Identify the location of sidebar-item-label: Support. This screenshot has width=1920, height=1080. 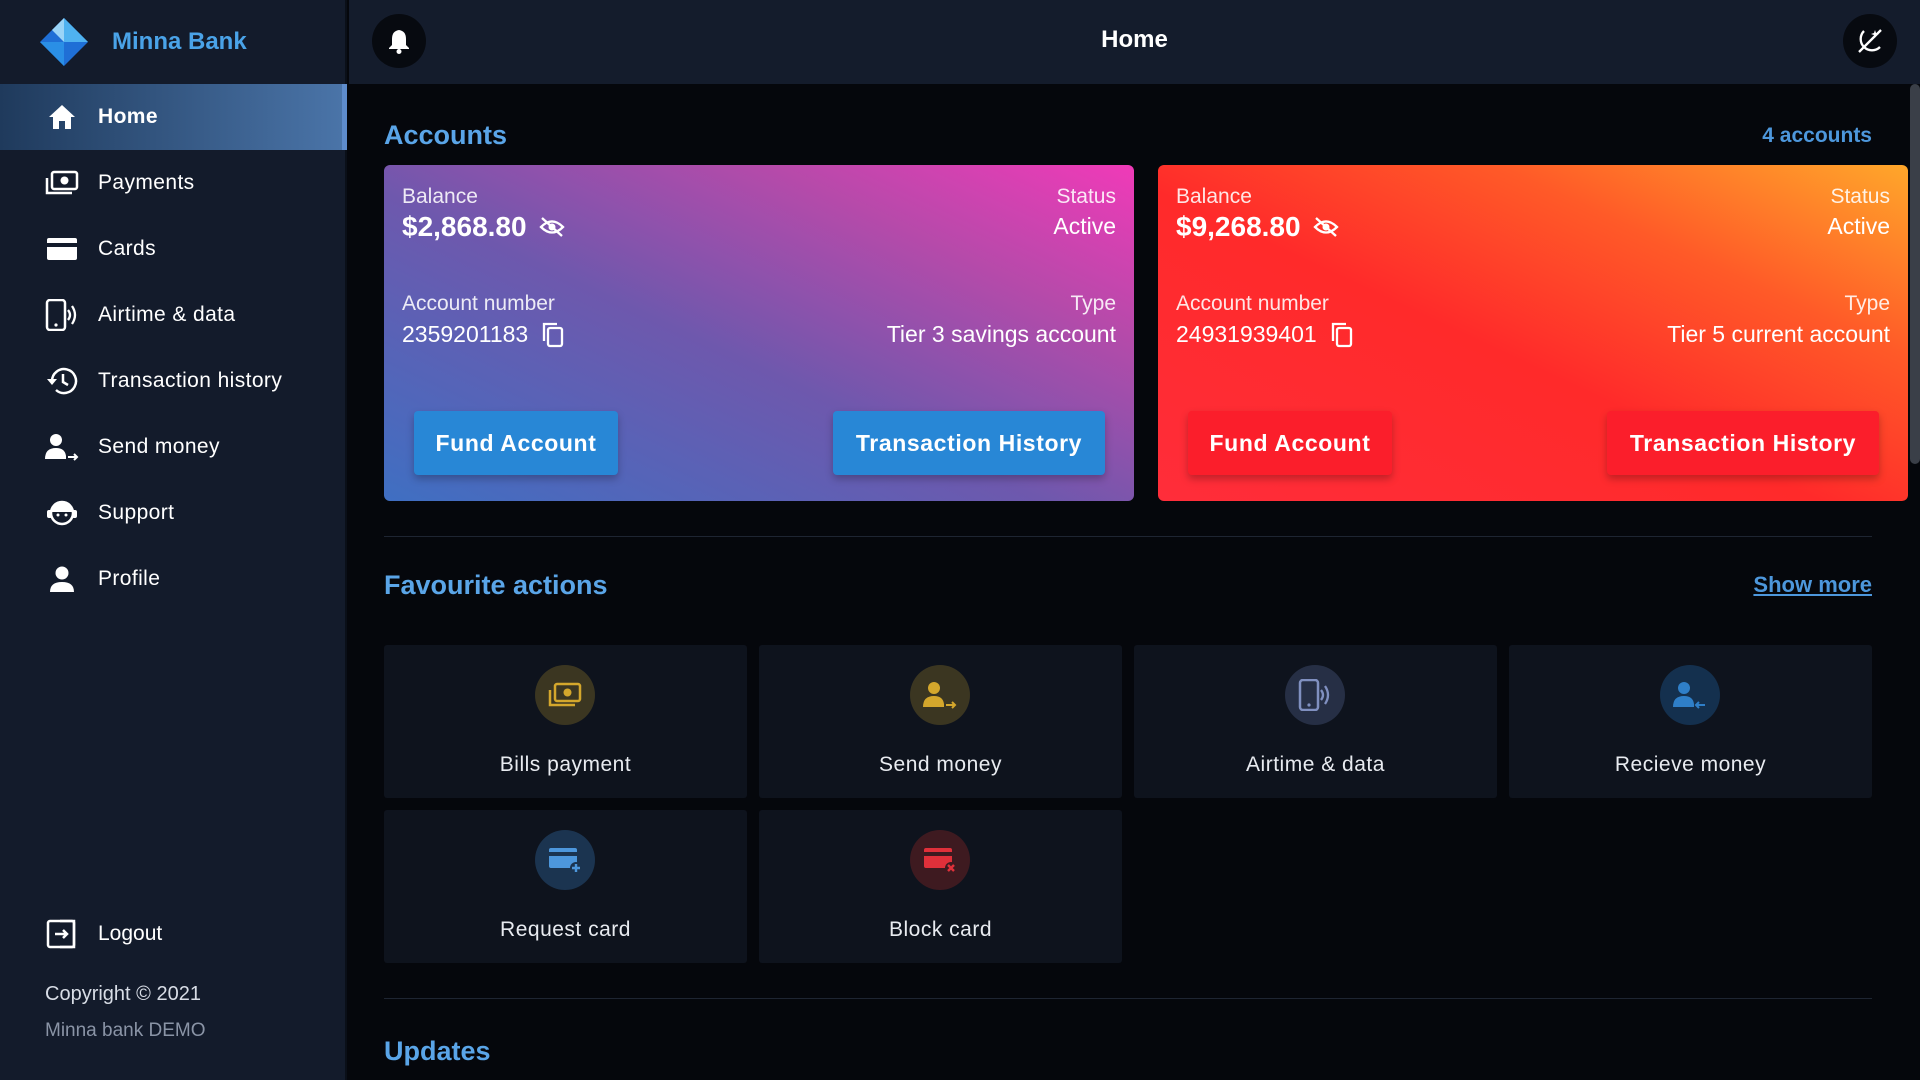
(136, 512).